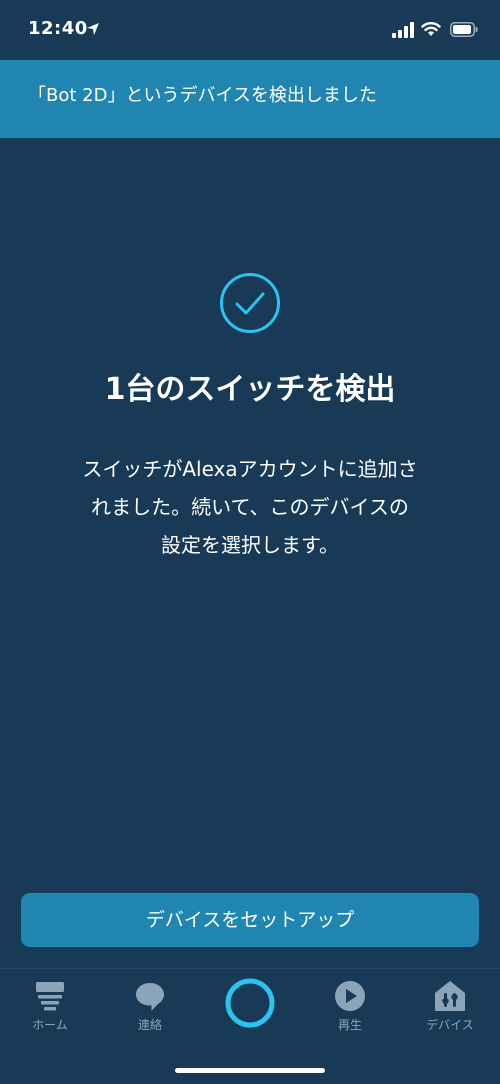 The image size is (500, 1084). I want to click on nav-label-contacts: 連絡, so click(149, 1025).